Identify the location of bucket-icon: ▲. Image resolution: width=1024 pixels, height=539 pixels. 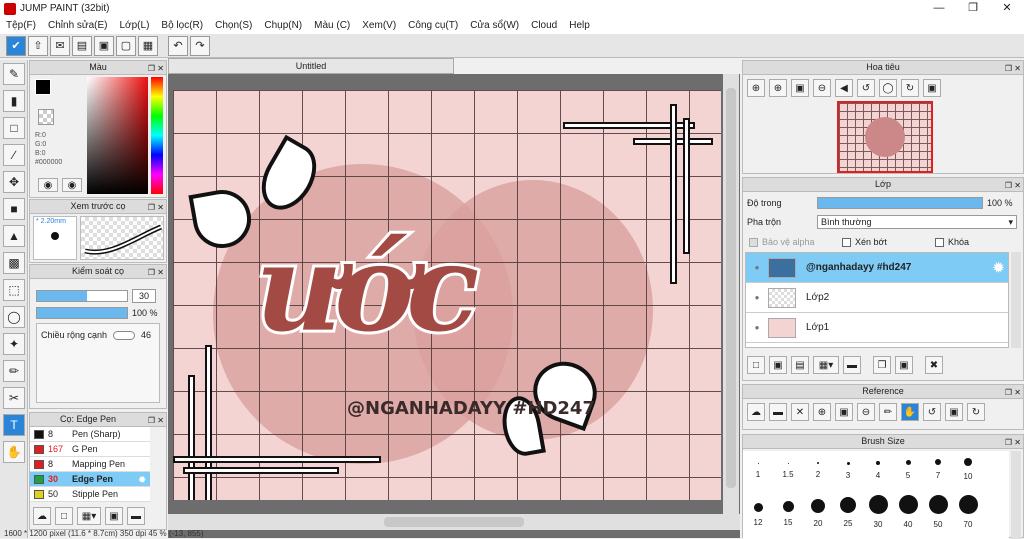
(14, 236).